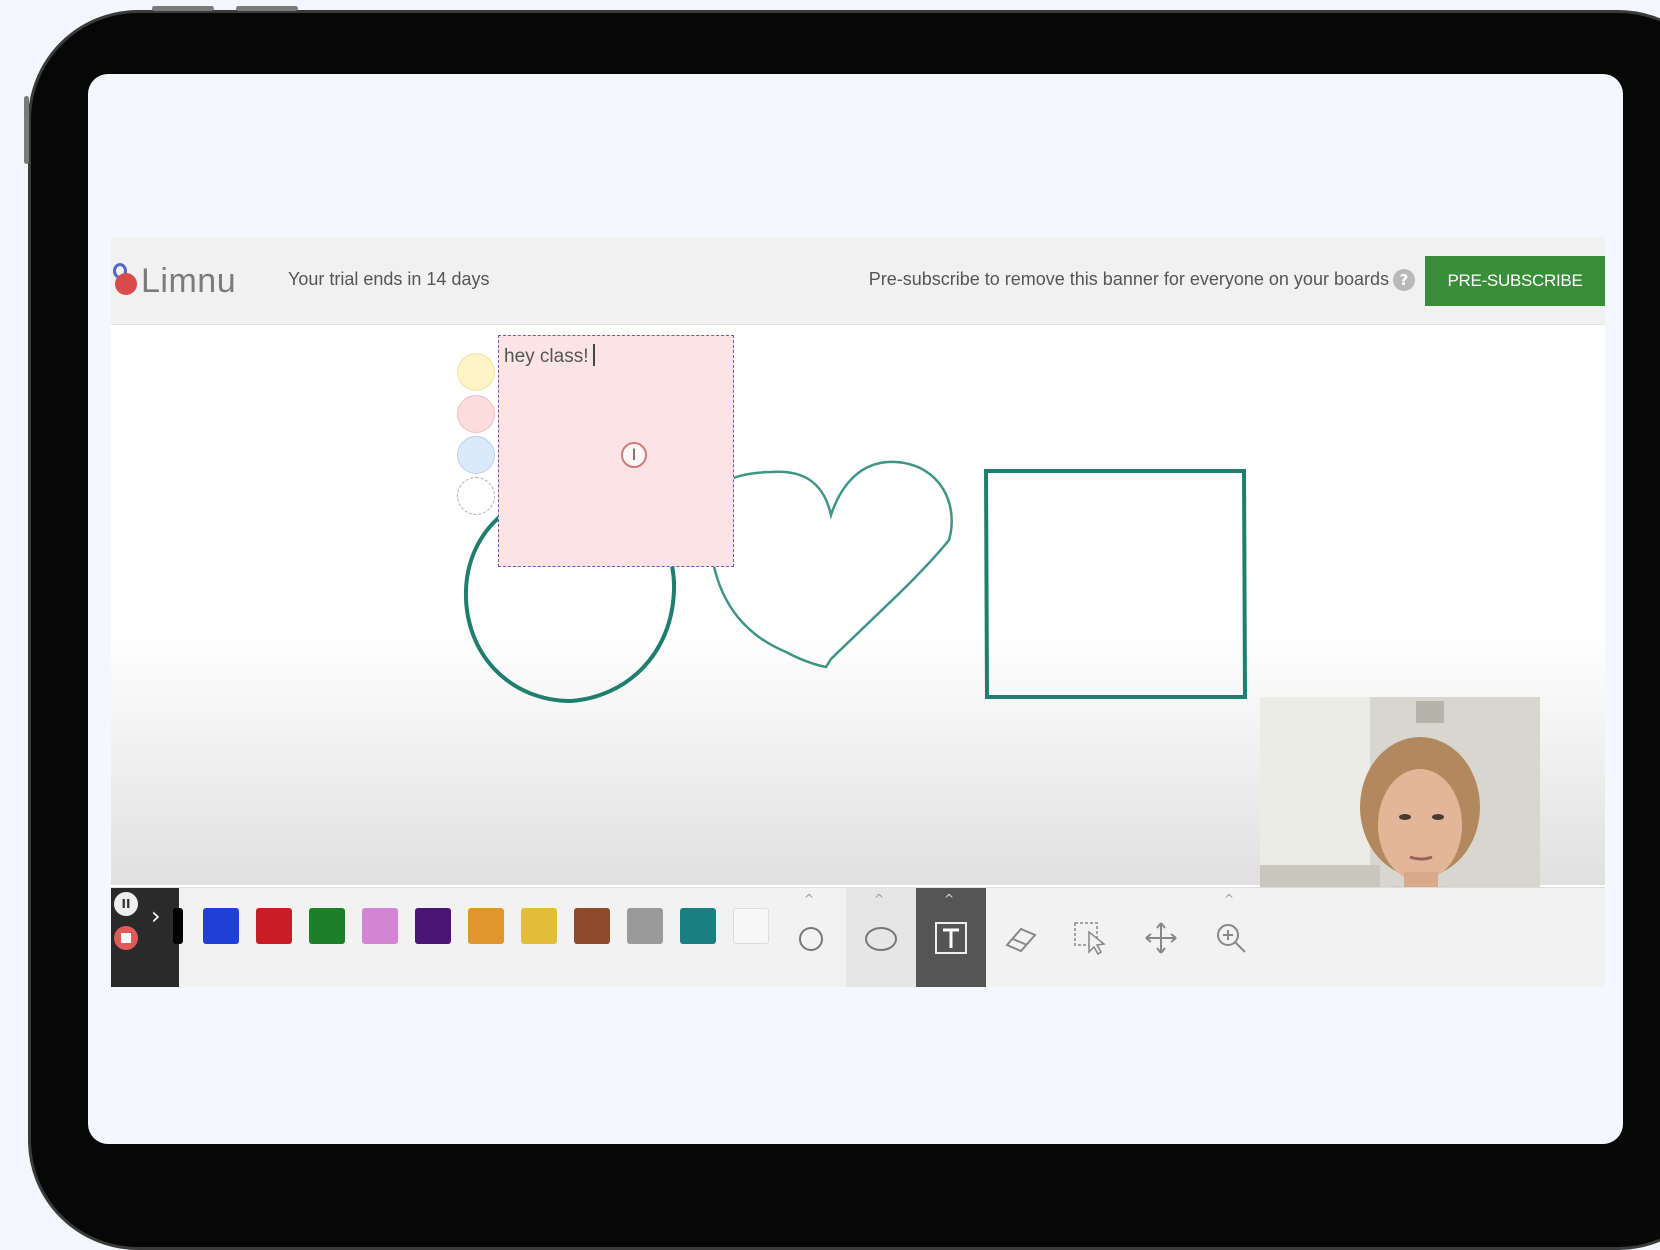 Image resolution: width=1660 pixels, height=1250 pixels. I want to click on recording-controls: II ›, so click(145, 937).